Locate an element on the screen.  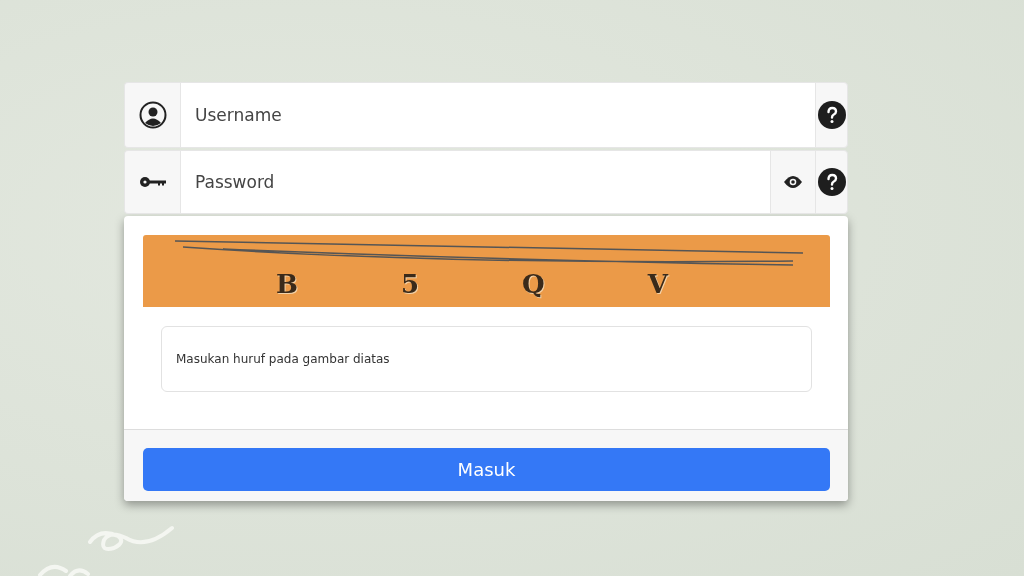
captcha-character: B is located at coordinates (287, 284).